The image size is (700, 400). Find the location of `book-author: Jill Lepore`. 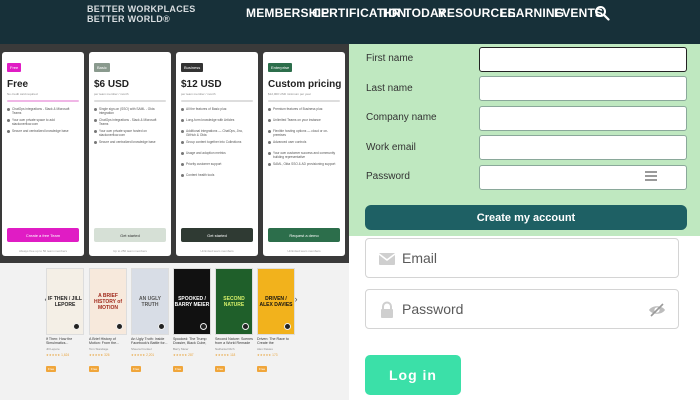

book-author: Jill Lepore is located at coordinates (53, 349).